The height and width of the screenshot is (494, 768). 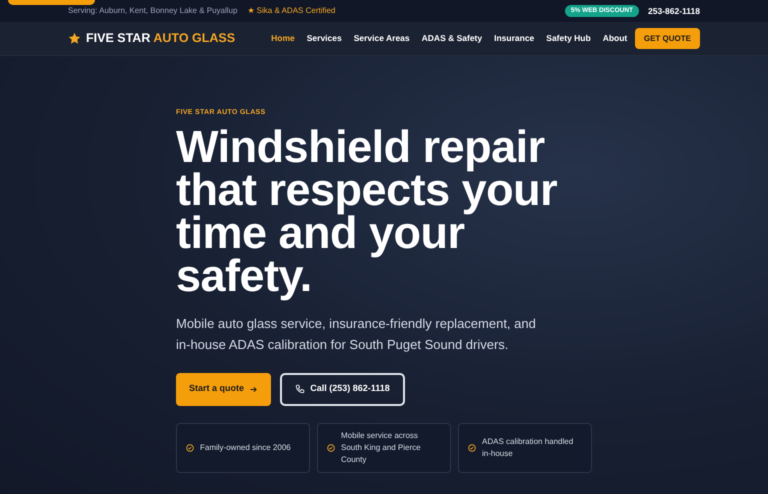 What do you see at coordinates (667, 38) in the screenshot?
I see `get-quote-button: GET QUOTE` at bounding box center [667, 38].